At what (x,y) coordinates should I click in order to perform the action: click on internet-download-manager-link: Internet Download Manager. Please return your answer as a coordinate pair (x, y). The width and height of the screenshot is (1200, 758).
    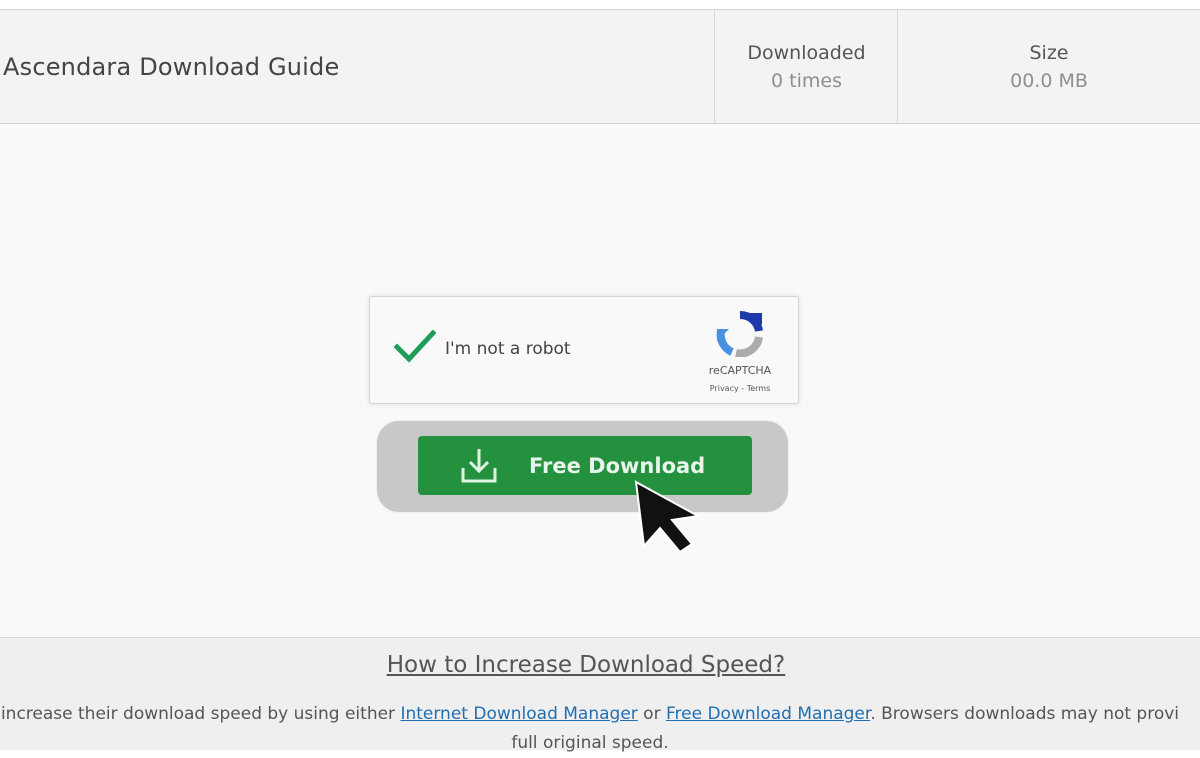
    Looking at the image, I should click on (518, 714).